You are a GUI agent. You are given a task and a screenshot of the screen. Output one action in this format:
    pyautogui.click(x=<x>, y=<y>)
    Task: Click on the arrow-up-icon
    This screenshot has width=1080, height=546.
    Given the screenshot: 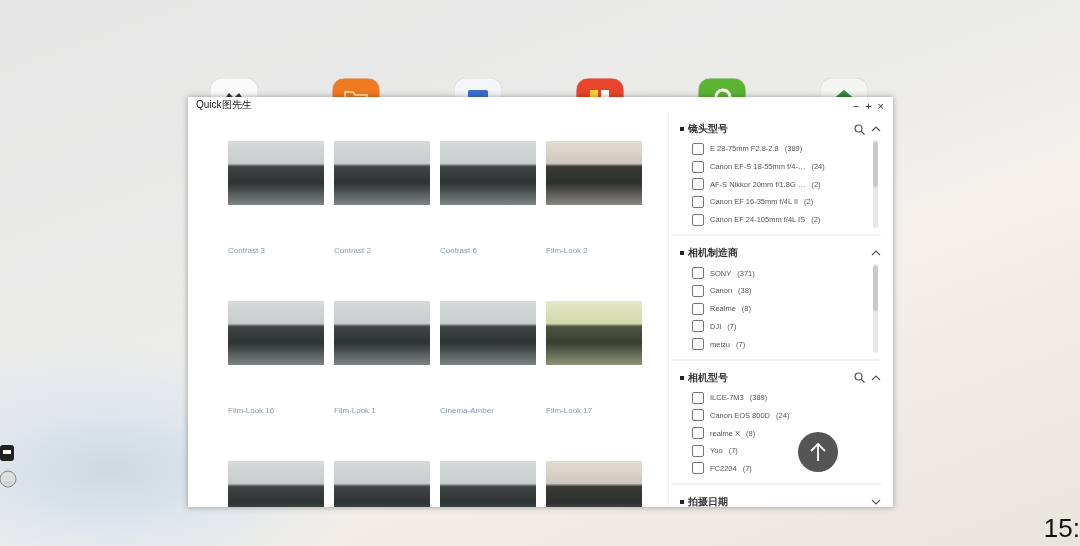 What is the action you would take?
    pyautogui.click(x=818, y=452)
    